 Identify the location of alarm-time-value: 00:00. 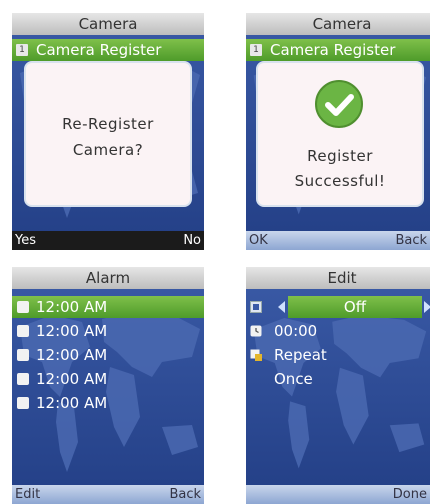
(296, 331).